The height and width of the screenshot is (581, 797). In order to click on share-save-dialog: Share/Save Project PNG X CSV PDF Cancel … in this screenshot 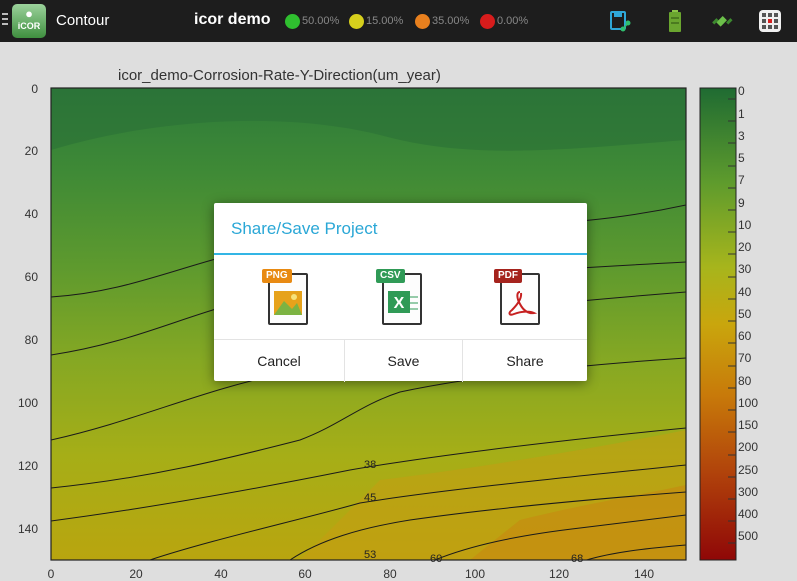, I will do `click(400, 292)`.